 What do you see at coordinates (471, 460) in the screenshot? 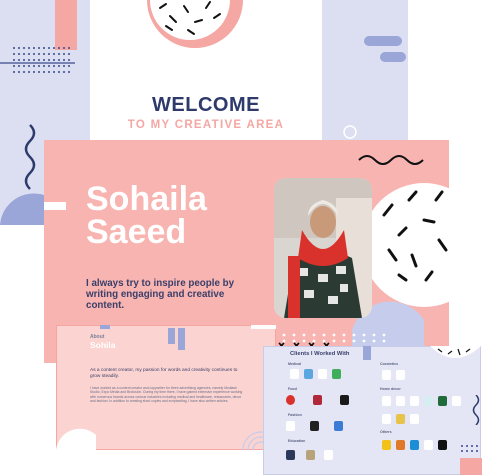
I see `corner-decorations` at bounding box center [471, 460].